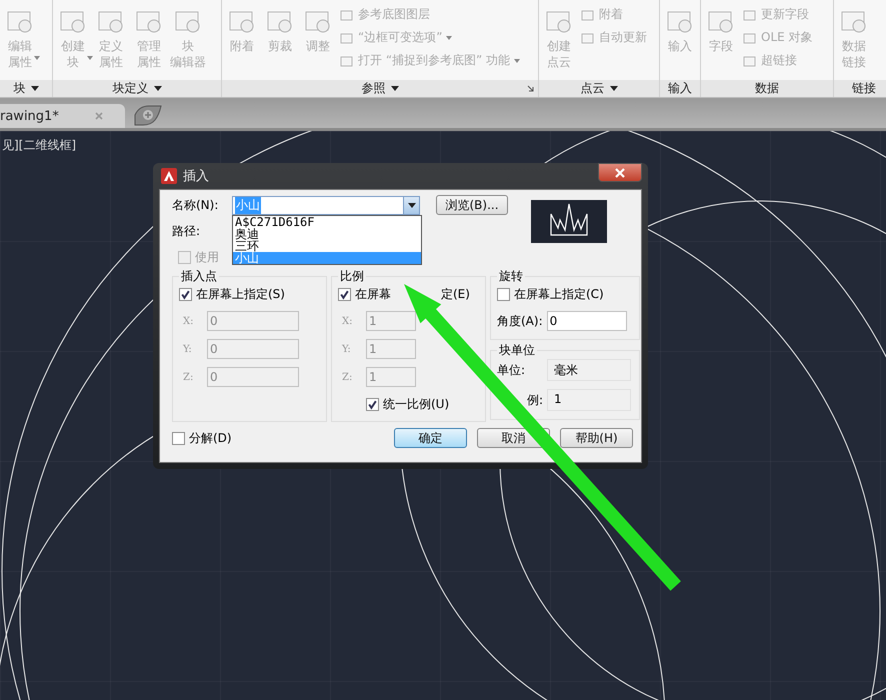 The width and height of the screenshot is (886, 700). I want to click on dropdown-button, so click(411, 205).